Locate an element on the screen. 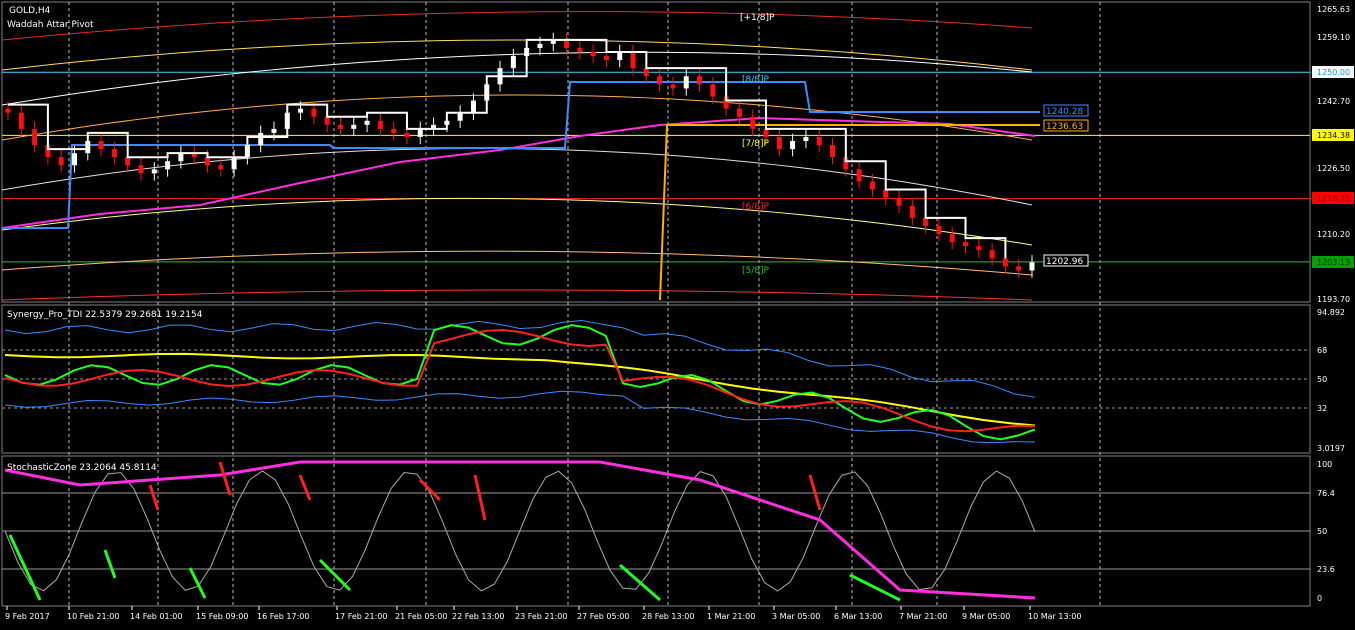 The height and width of the screenshot is (630, 1355). price-axis-label: 1265.63 is located at coordinates (1333, 9).